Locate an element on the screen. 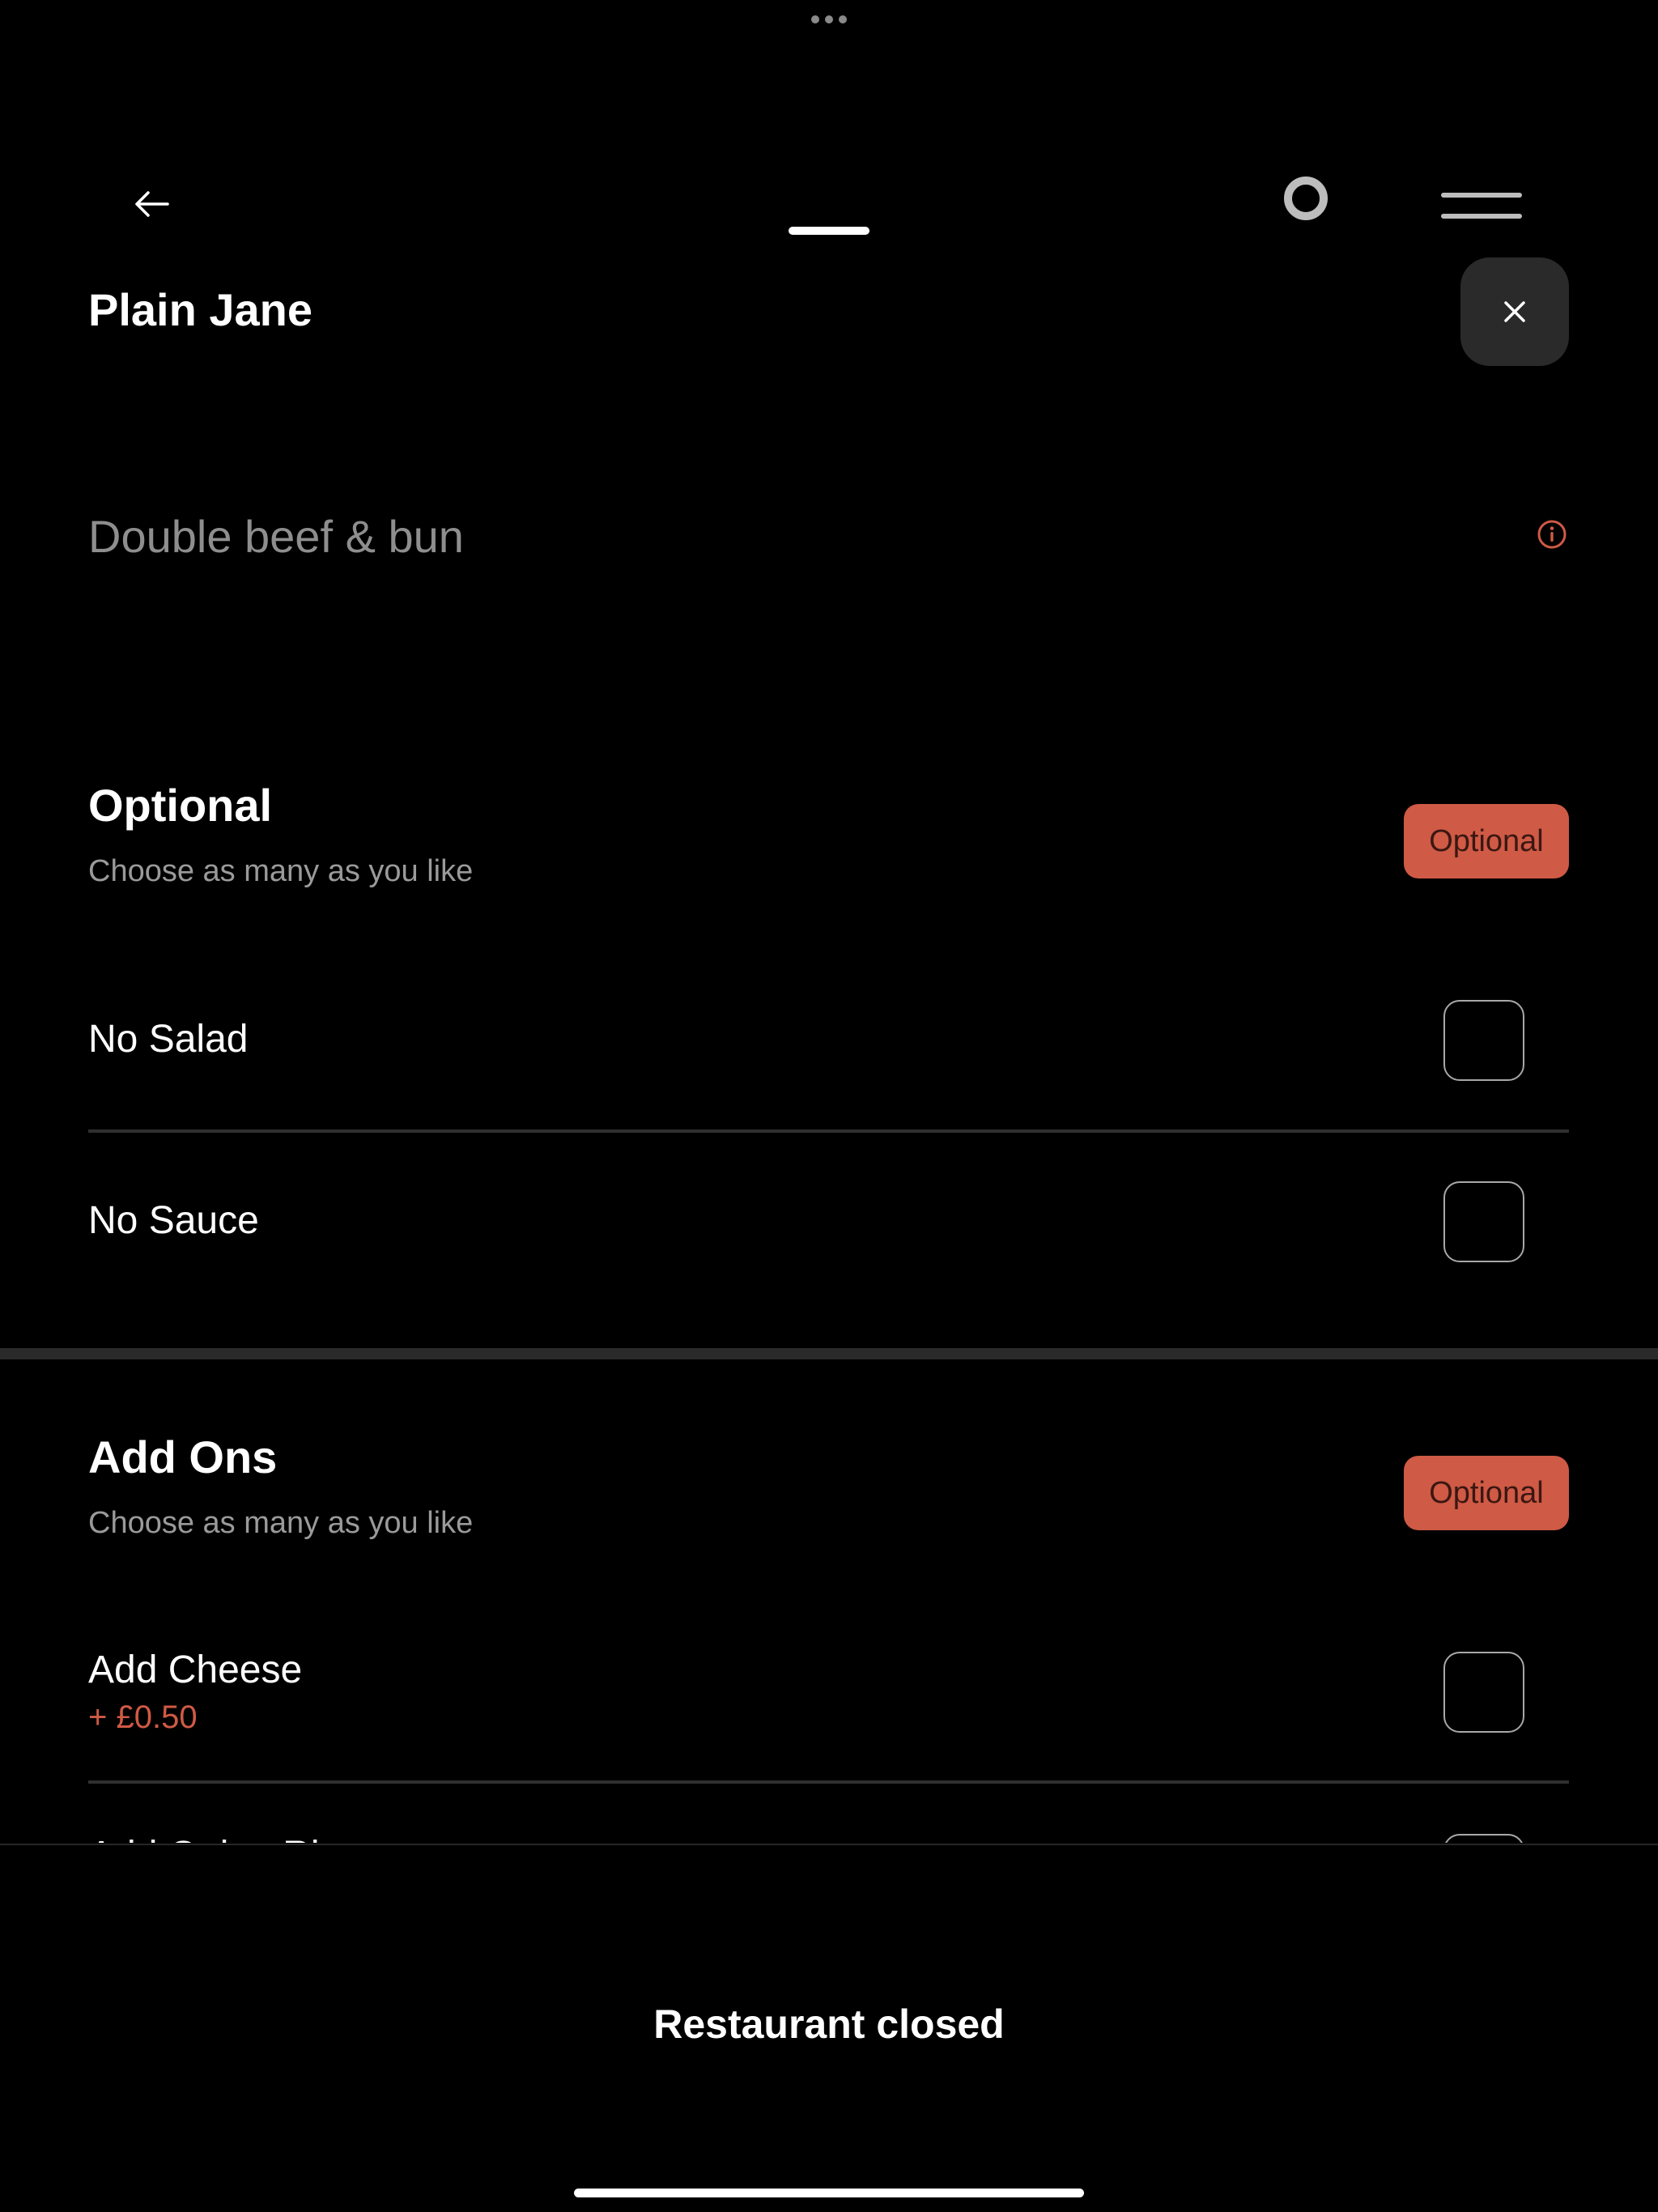 The width and height of the screenshot is (1658, 2212). section-title-optional: Optional is located at coordinates (180, 806).